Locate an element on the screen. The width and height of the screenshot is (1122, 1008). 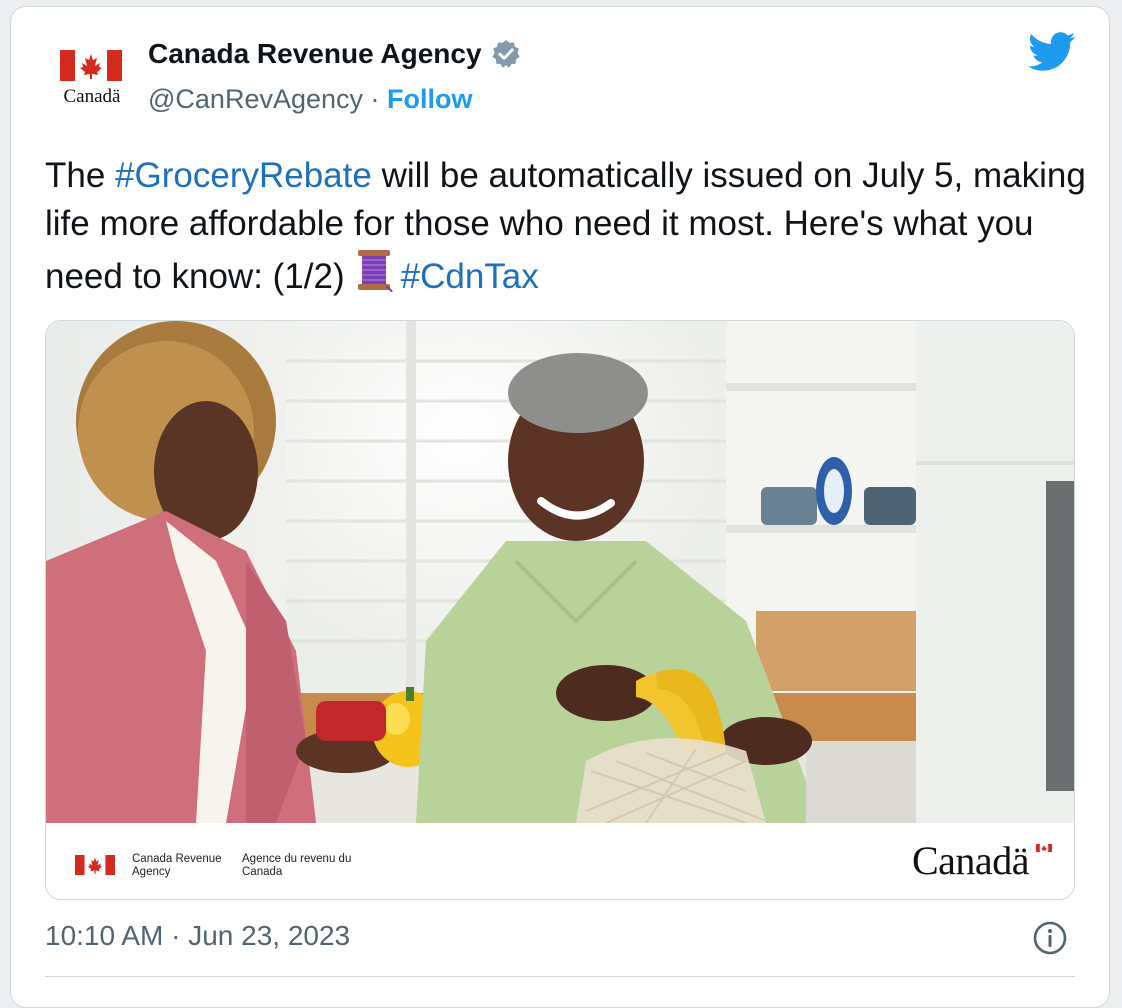
author-name-row: Canada Revenue Agency is located at coordinates (335, 54).